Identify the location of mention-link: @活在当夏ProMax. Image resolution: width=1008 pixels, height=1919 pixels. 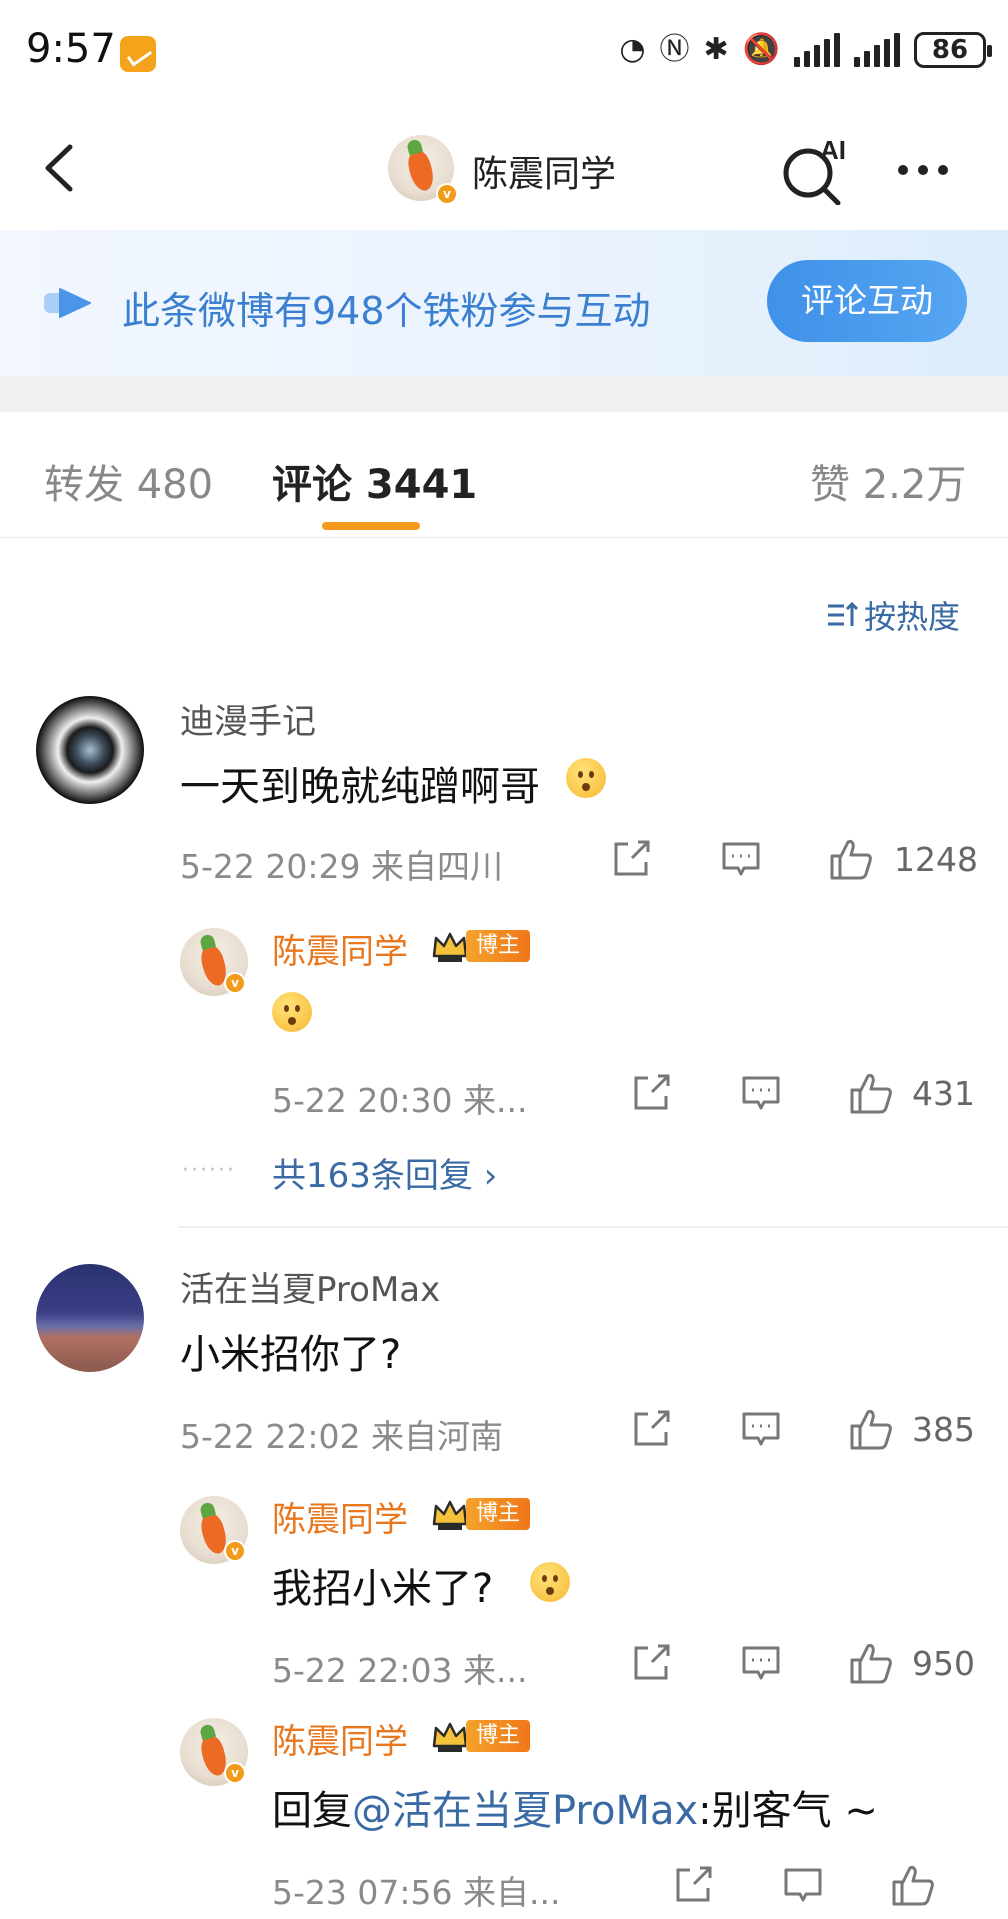
(525, 1811).